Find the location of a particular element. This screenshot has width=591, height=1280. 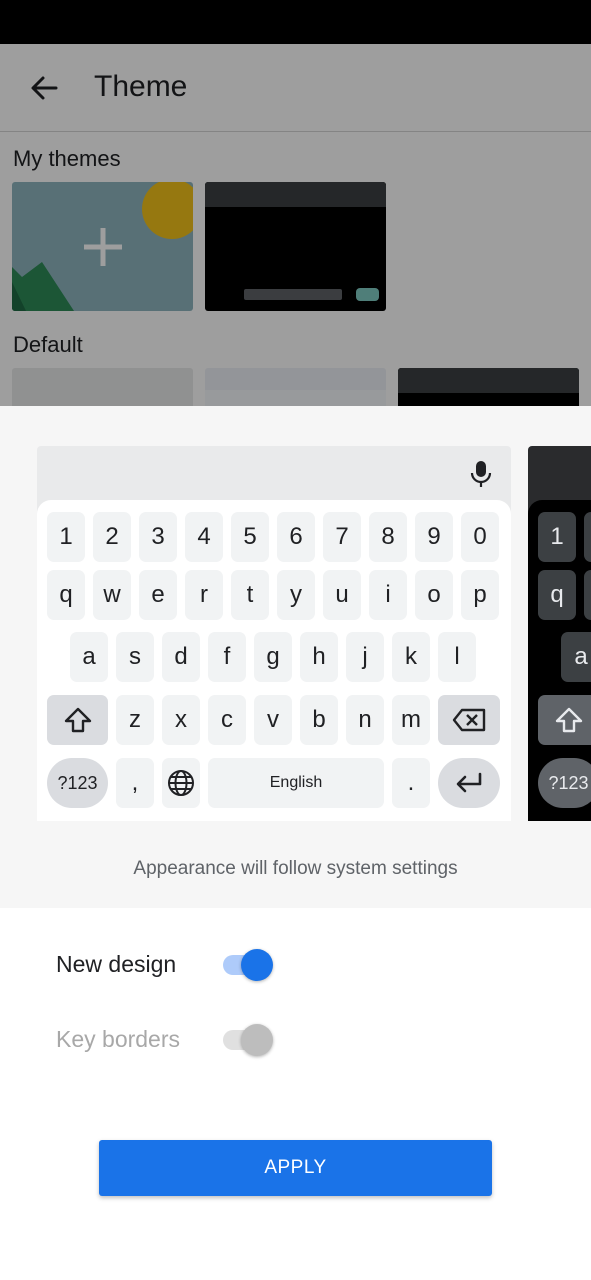

dark-shift-key is located at coordinates (564, 720).